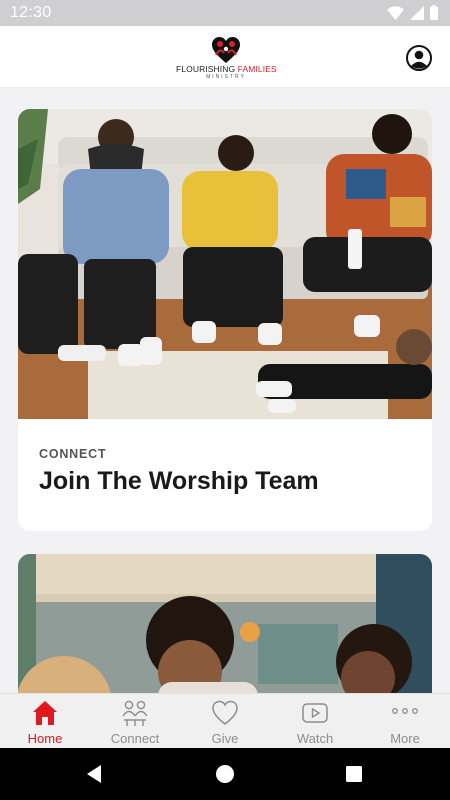 This screenshot has width=450, height=800. I want to click on status-icons, so click(412, 12).